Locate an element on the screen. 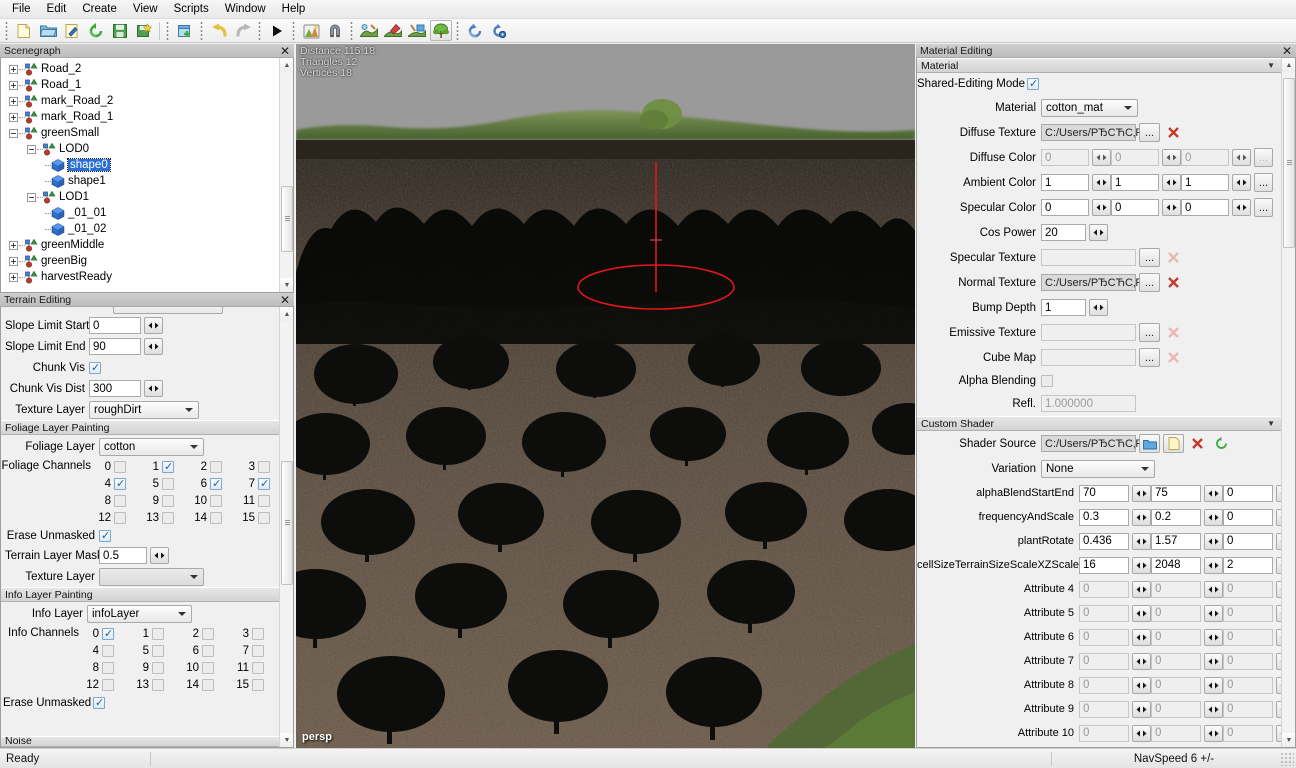 This screenshot has width=1296, height=768. specular-color-row-input-1: 0 is located at coordinates (1135, 207).